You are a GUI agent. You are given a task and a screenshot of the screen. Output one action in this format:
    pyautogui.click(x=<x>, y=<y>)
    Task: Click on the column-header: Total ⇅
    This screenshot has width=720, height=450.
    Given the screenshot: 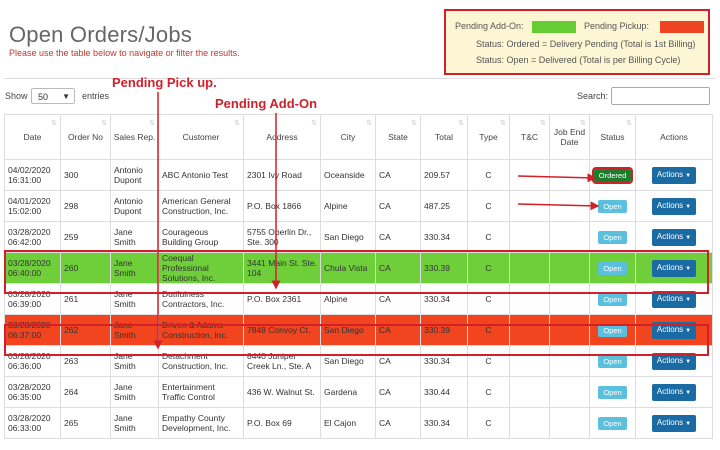 What is the action you would take?
    pyautogui.click(x=444, y=137)
    